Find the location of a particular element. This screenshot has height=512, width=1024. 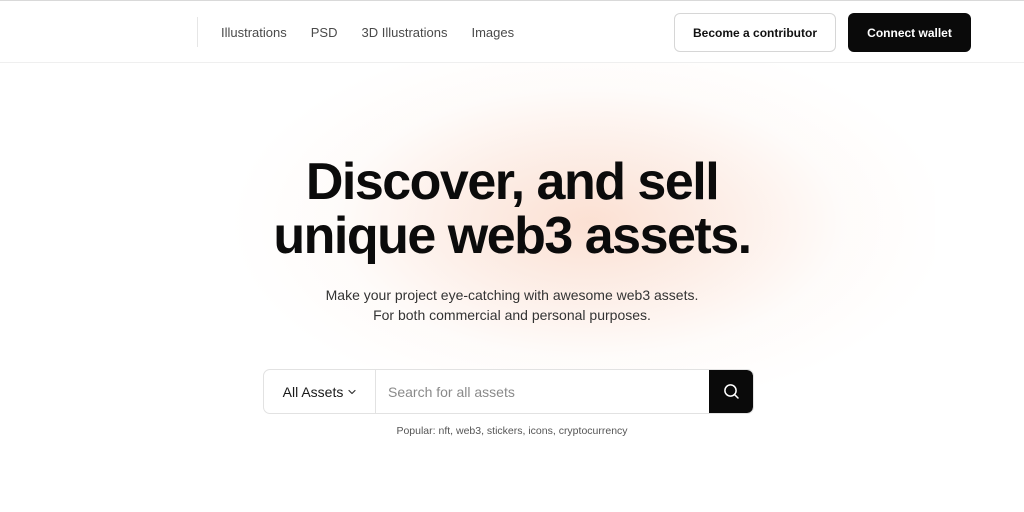

nav-item-illustrations: Illustrations is located at coordinates (254, 32).